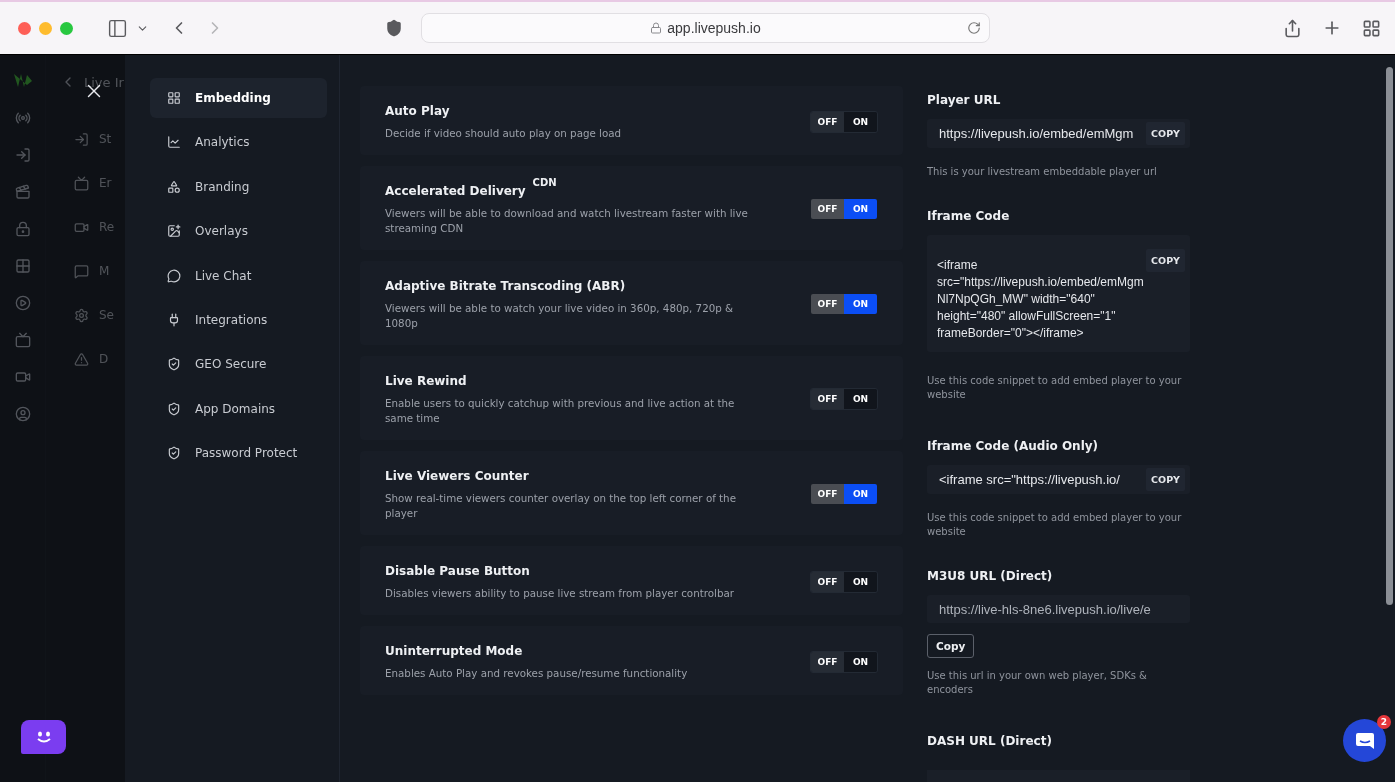 The width and height of the screenshot is (1395, 782). Describe the element at coordinates (238, 231) in the screenshot. I see `menu-item: Overlays` at that location.